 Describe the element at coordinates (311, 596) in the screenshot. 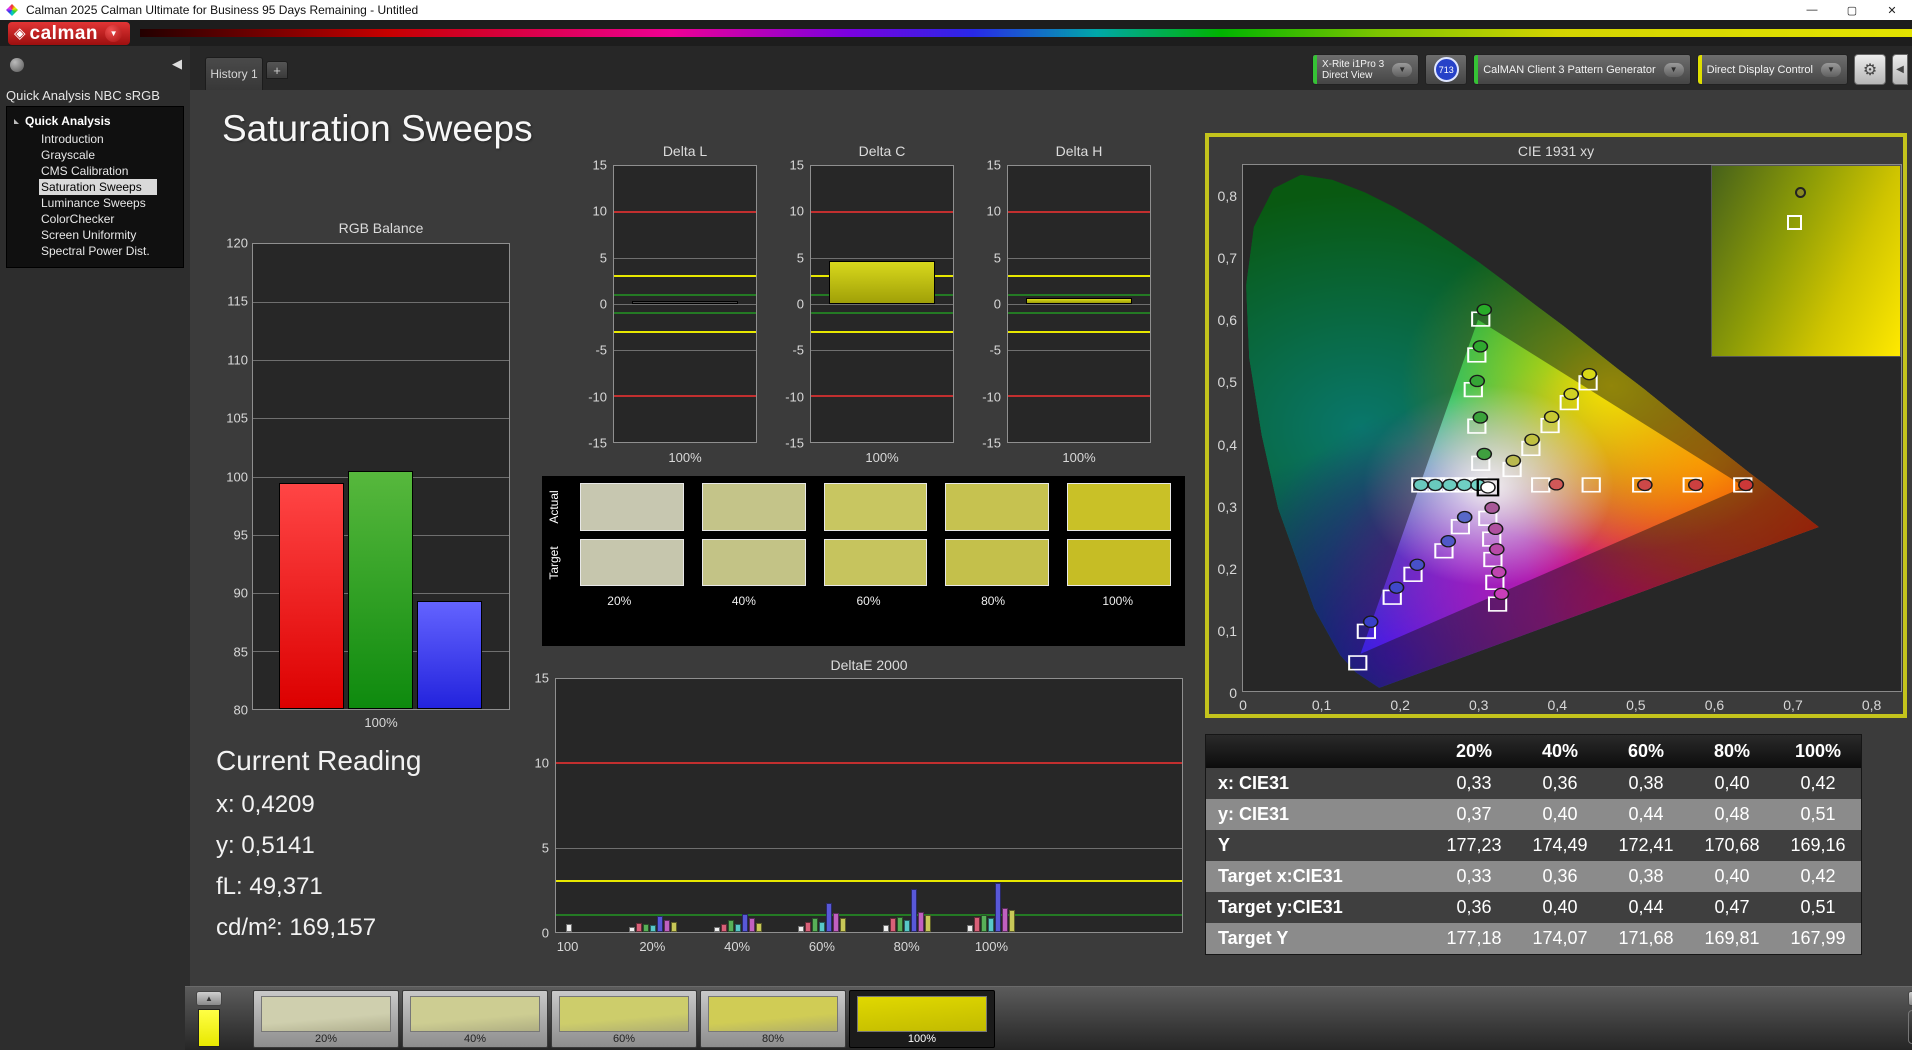

I see `rgb-bar-red` at that location.